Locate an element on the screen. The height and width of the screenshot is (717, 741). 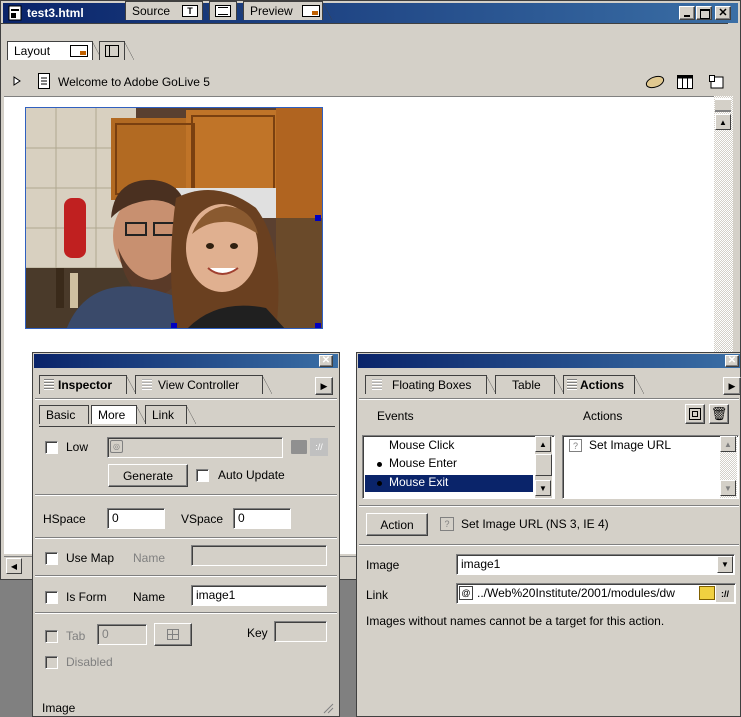
inspector-close-button: ✕ is located at coordinates (326, 361).